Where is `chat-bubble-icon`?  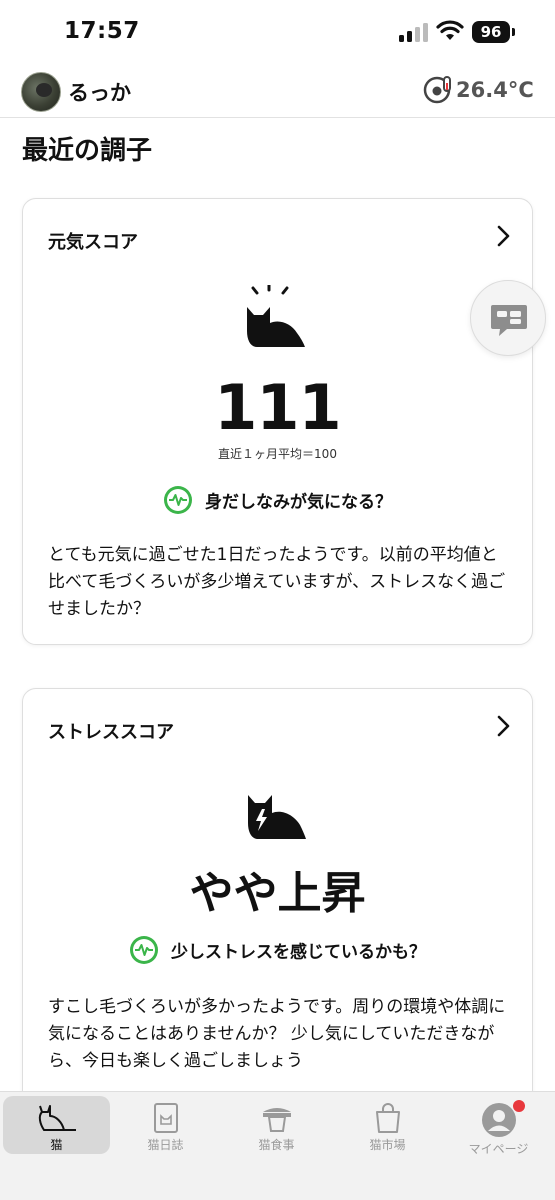 chat-bubble-icon is located at coordinates (509, 320).